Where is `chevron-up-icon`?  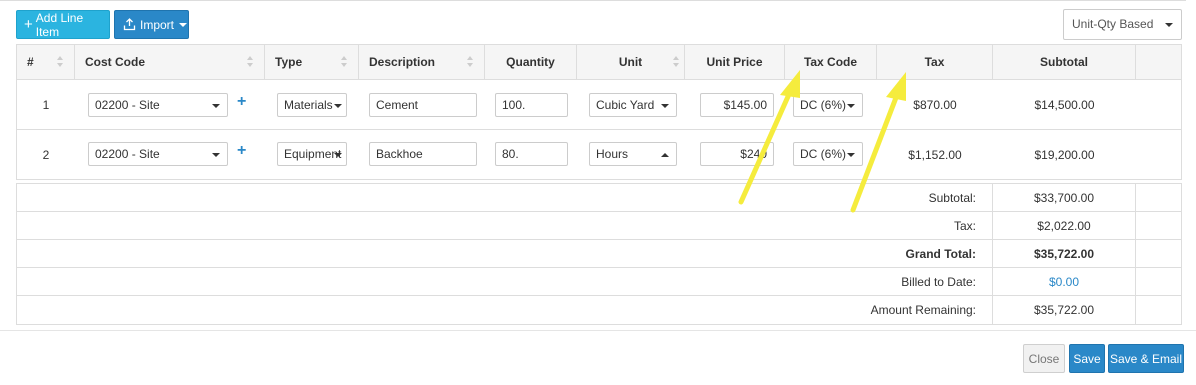 chevron-up-icon is located at coordinates (665, 155).